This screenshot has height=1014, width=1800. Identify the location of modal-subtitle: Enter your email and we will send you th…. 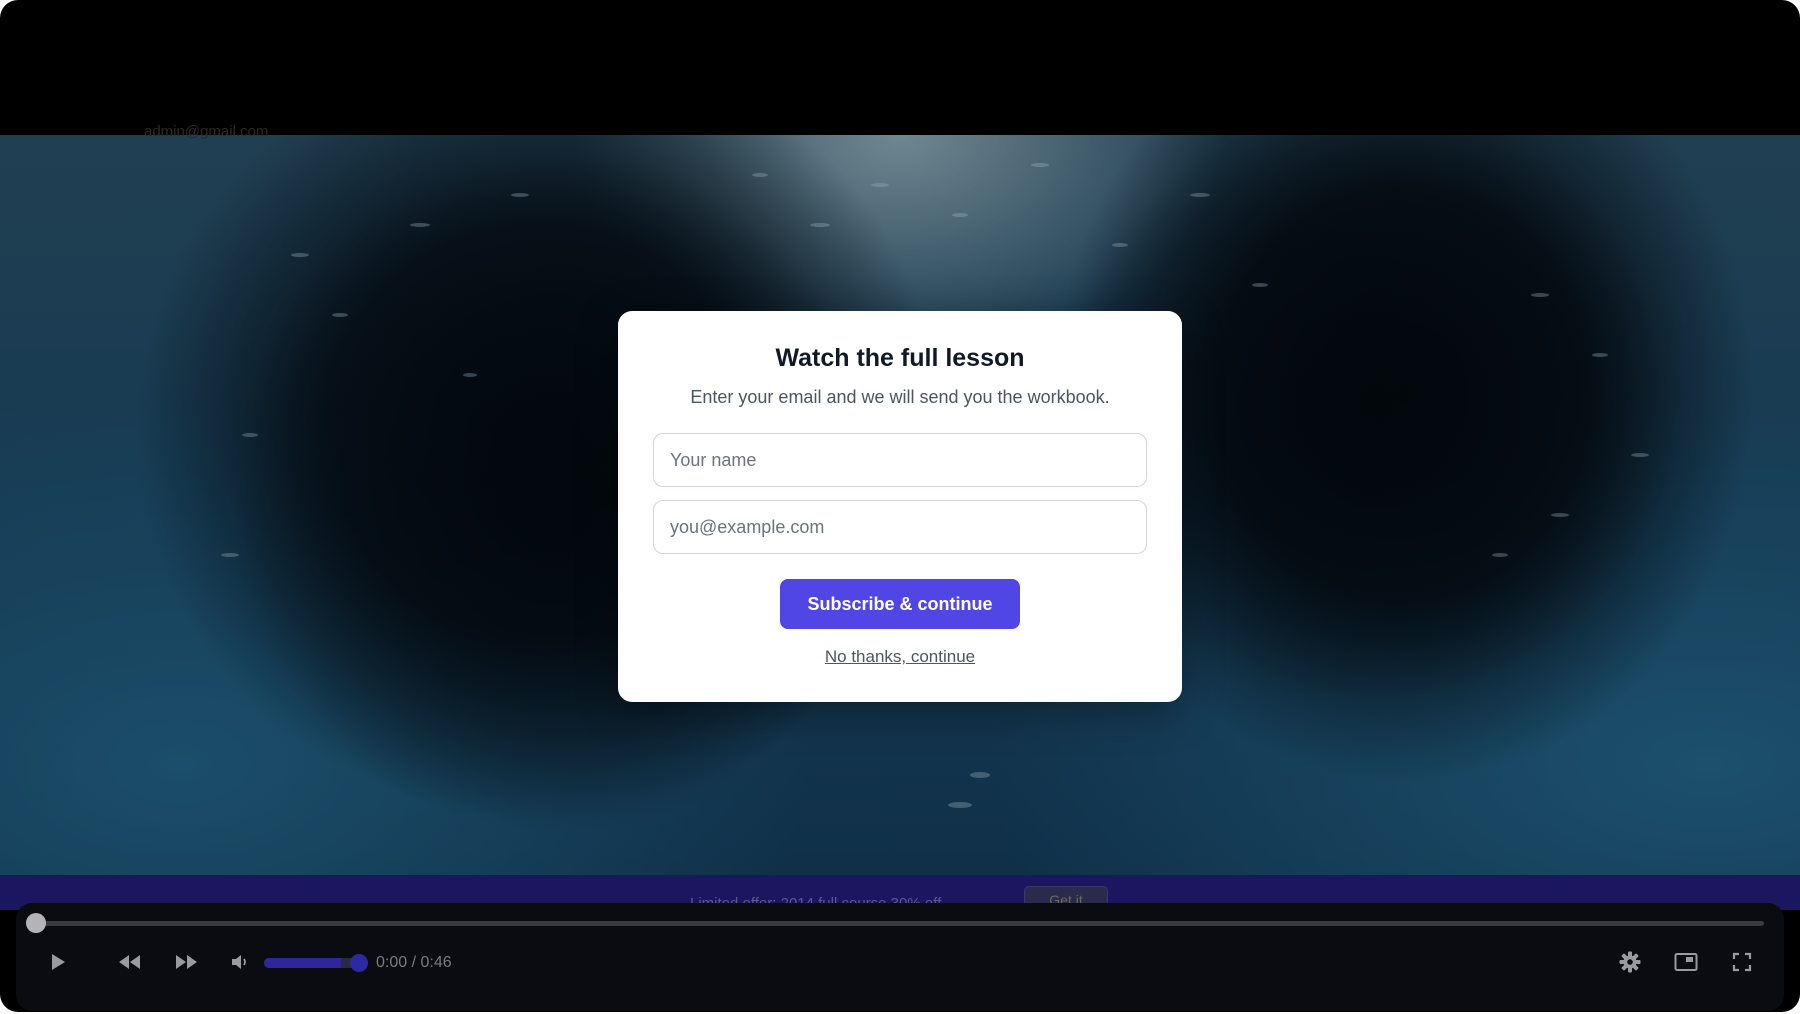
(900, 397).